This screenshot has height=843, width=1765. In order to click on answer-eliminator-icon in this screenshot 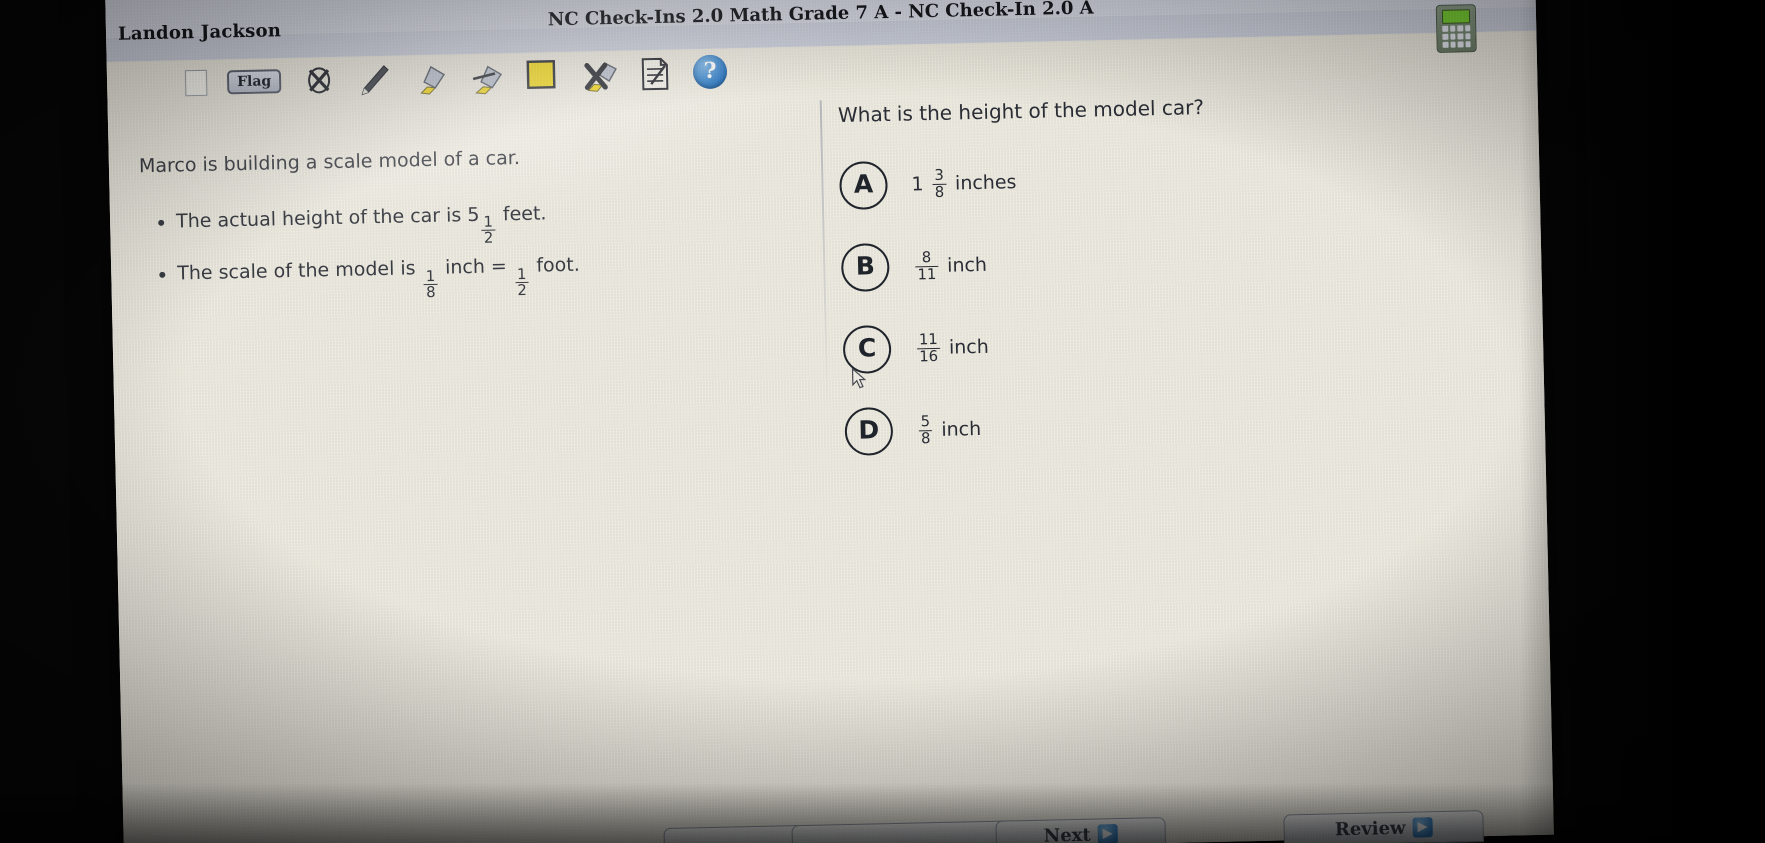, I will do `click(319, 80)`.